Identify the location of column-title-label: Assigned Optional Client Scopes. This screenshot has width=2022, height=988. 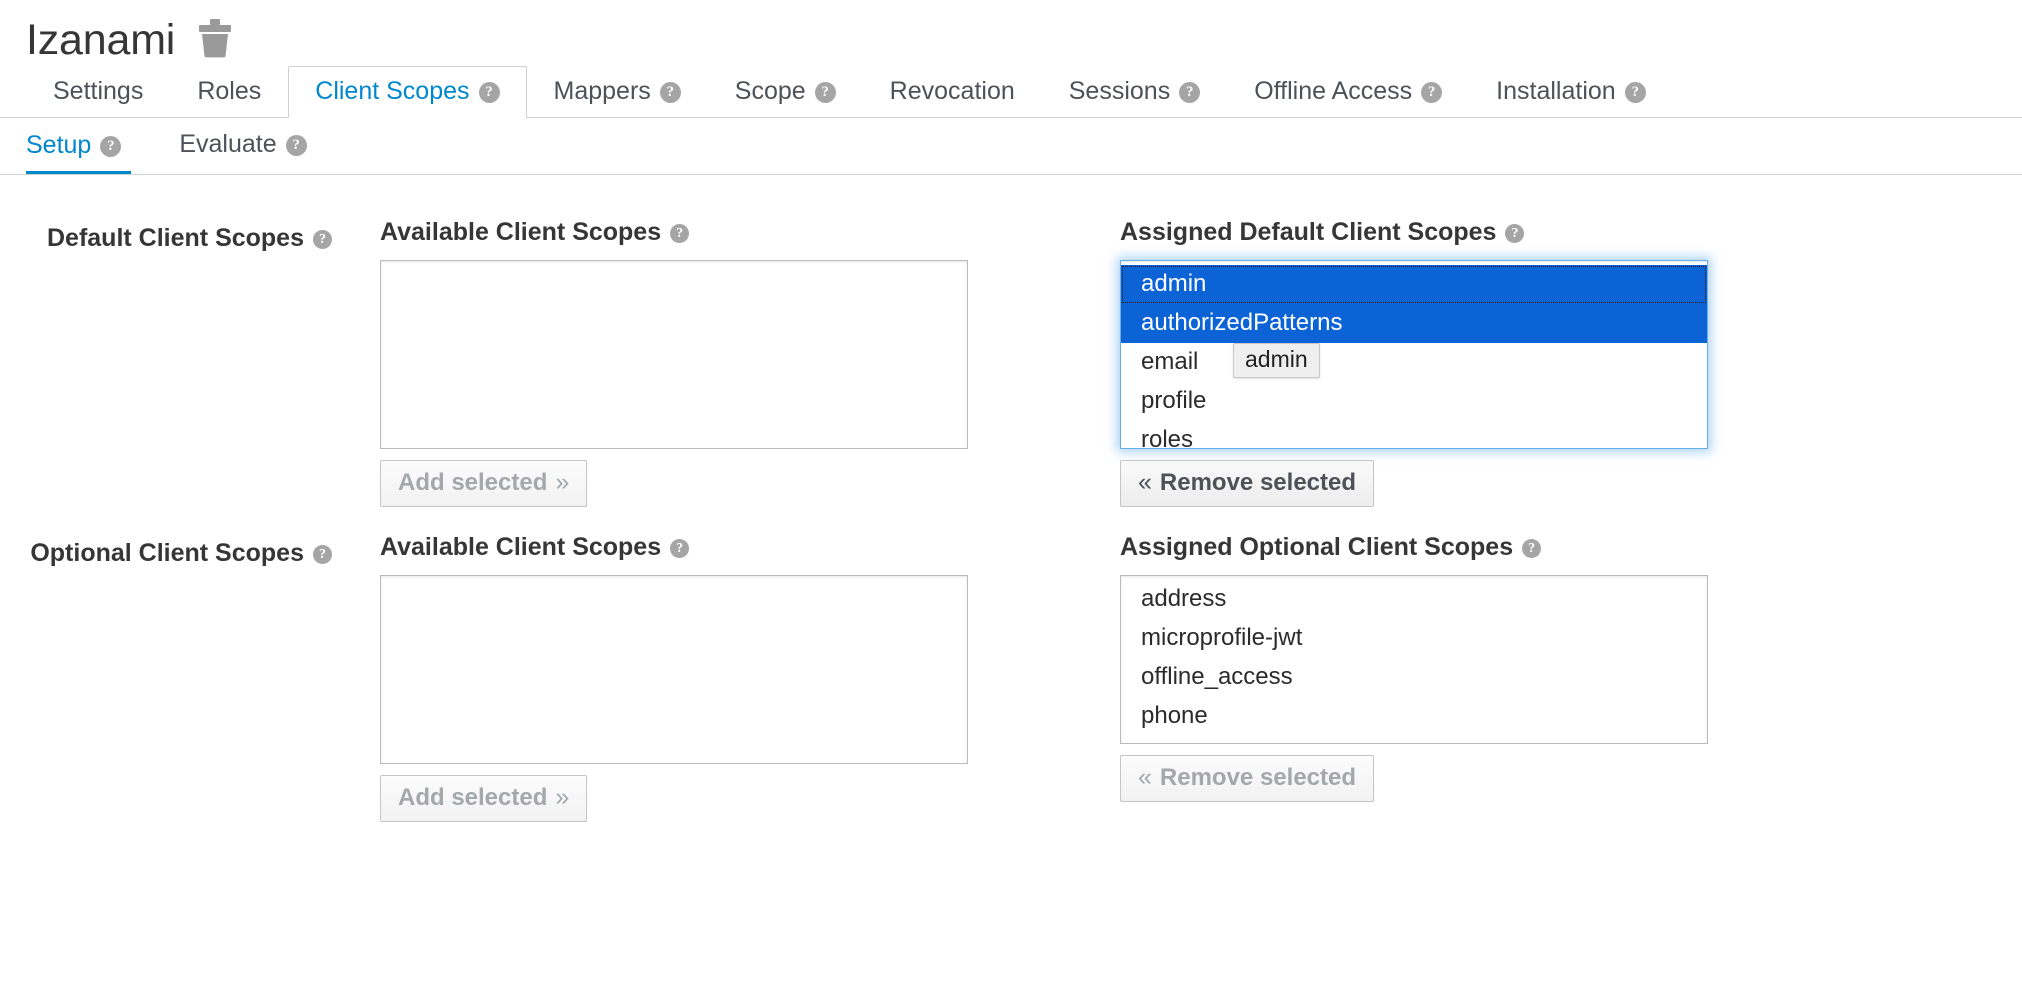
(1317, 547).